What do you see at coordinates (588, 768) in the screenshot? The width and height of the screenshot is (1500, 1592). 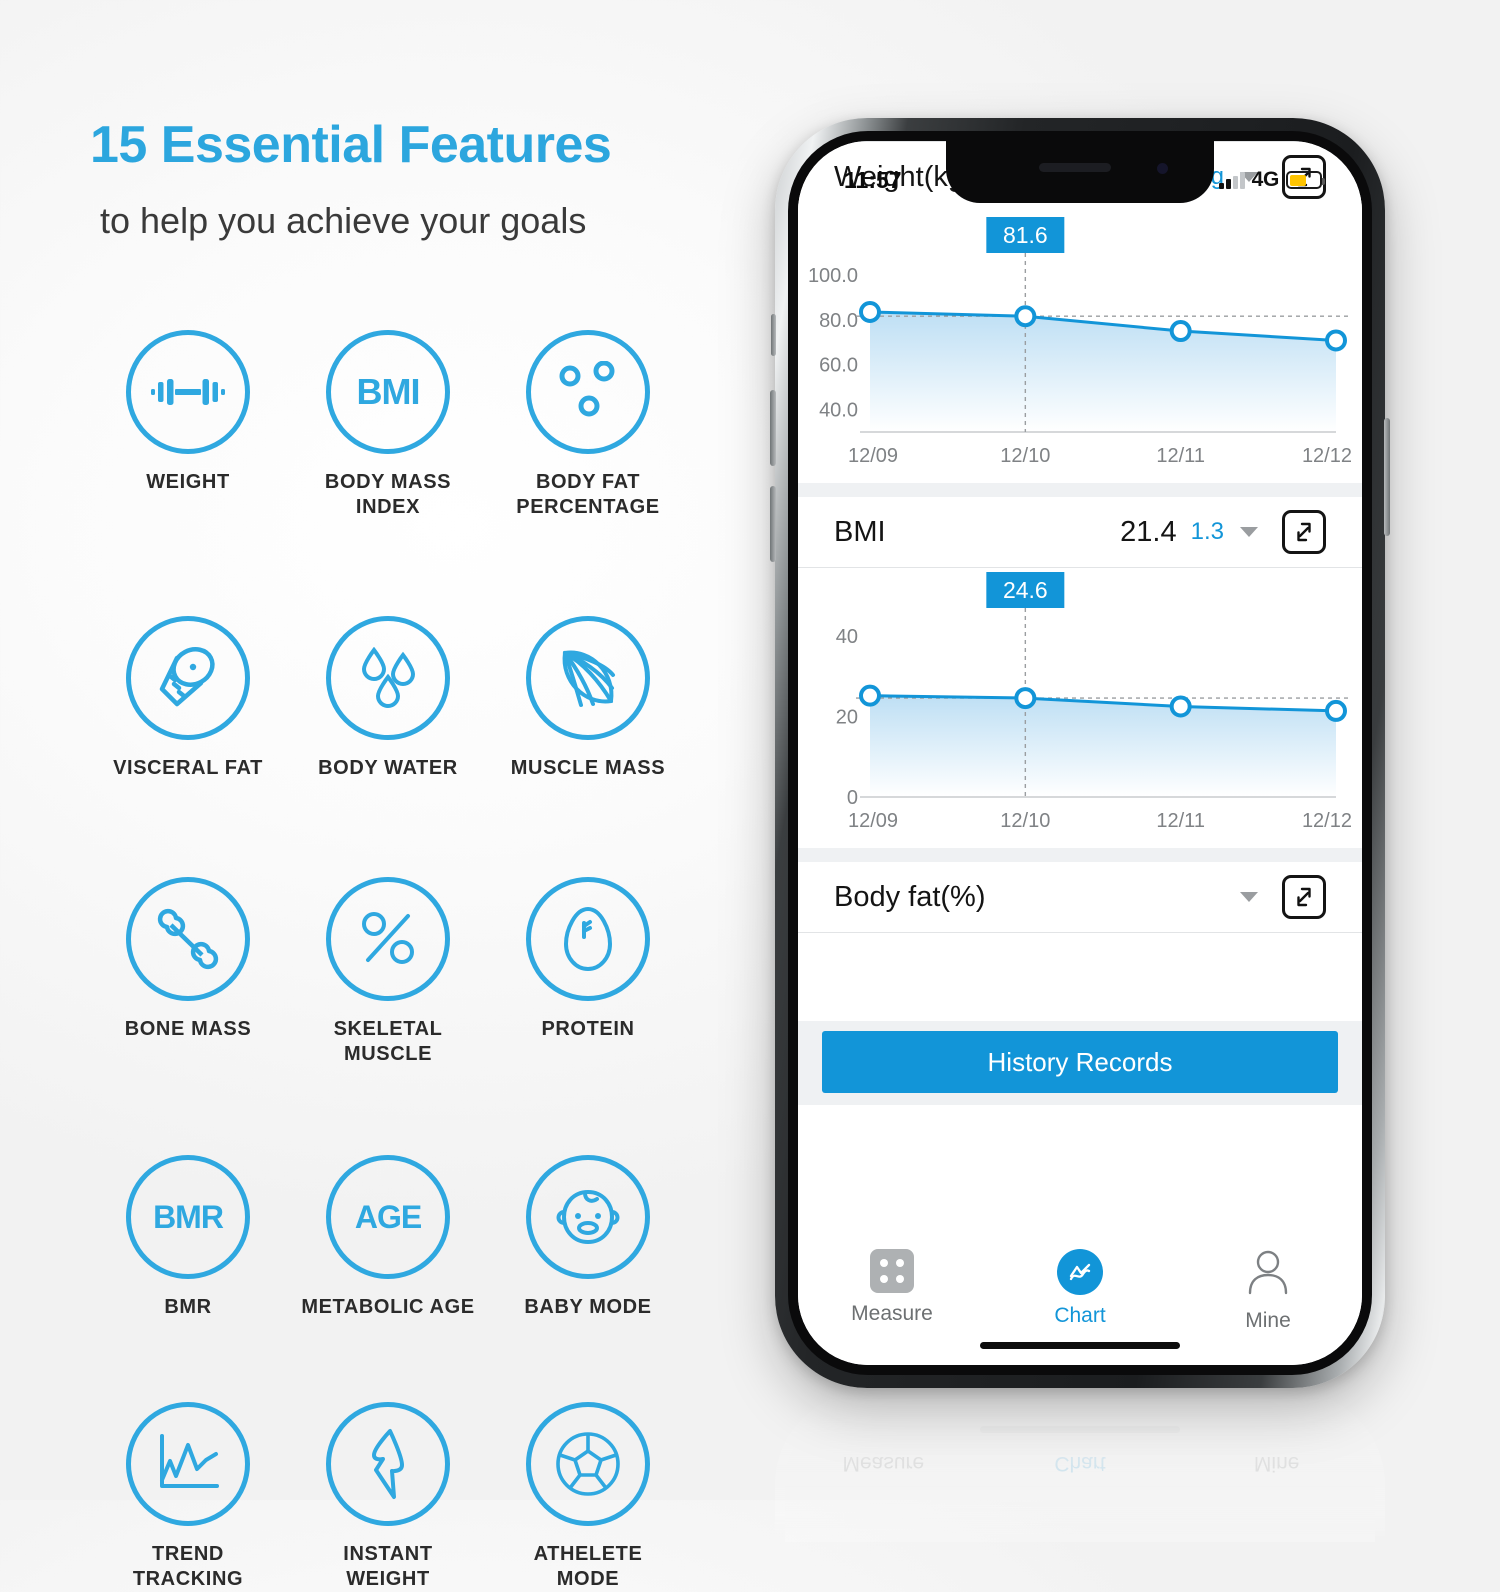 I see `feature-label: MUSCLE MASS` at bounding box center [588, 768].